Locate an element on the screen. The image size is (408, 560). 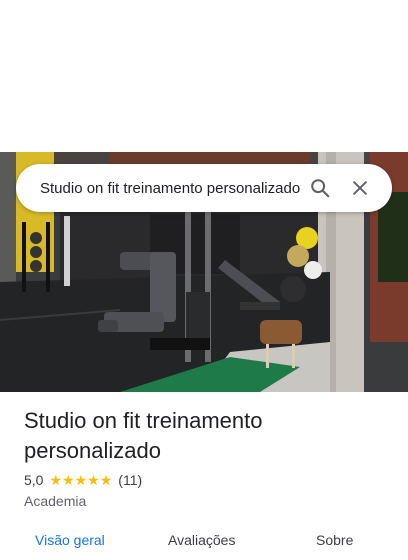
search-input: Studio on fit treinamento personalizado is located at coordinates (170, 188).